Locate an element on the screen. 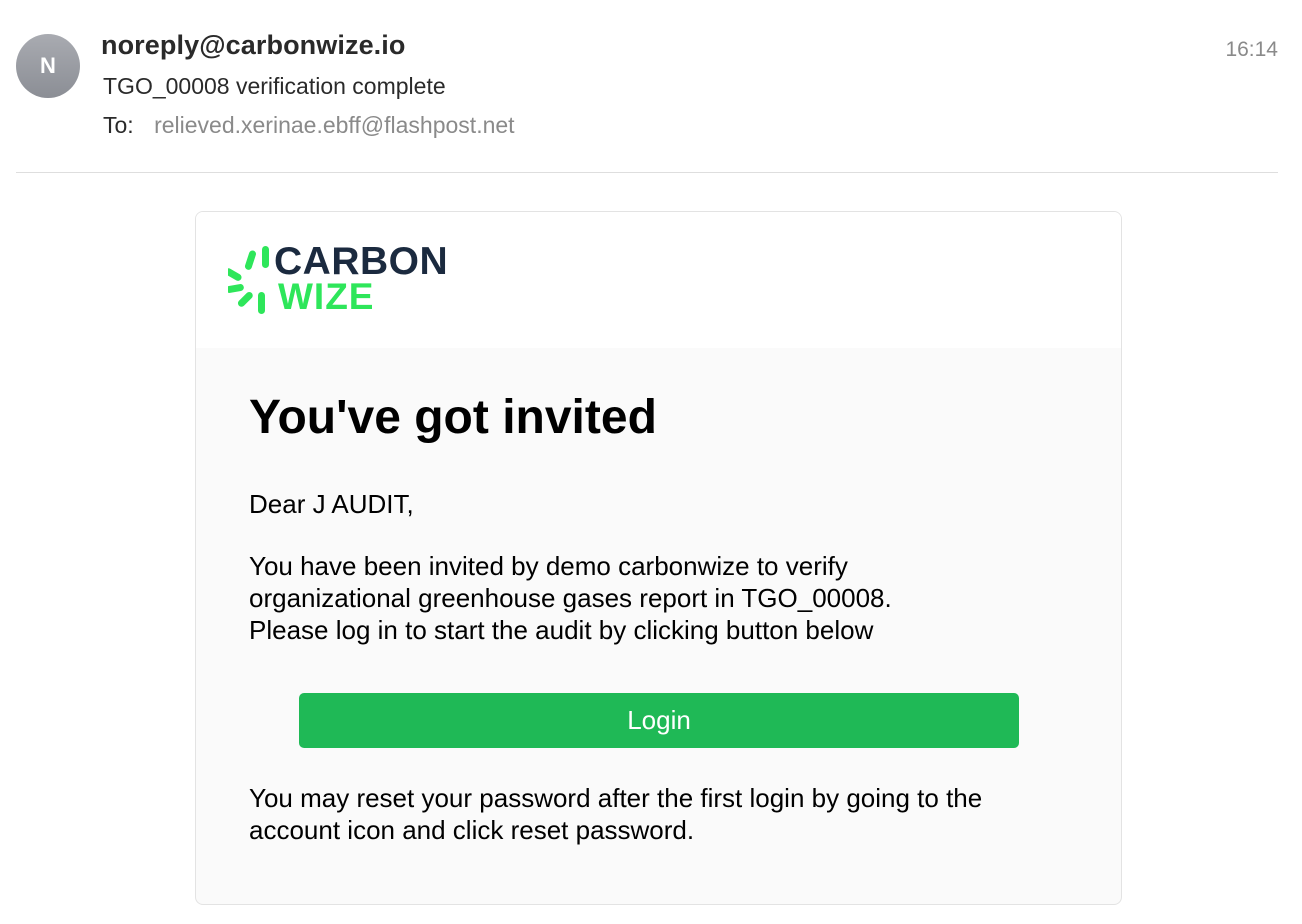  email-subject: TGO_00008 verification complete is located at coordinates (274, 86).